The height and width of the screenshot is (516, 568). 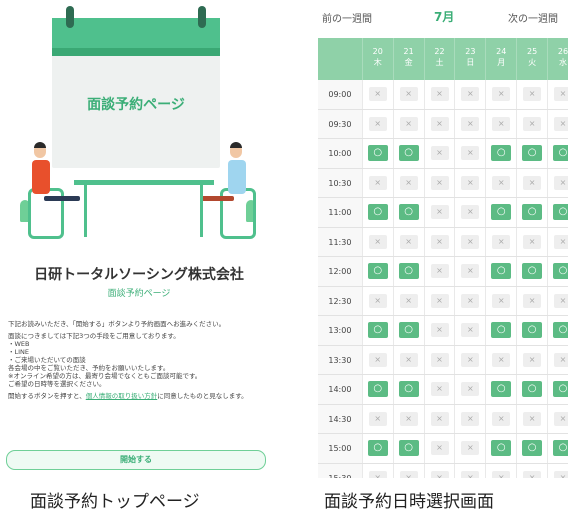 What do you see at coordinates (533, 17) in the screenshot?
I see `next-week-link: 次の一週間` at bounding box center [533, 17].